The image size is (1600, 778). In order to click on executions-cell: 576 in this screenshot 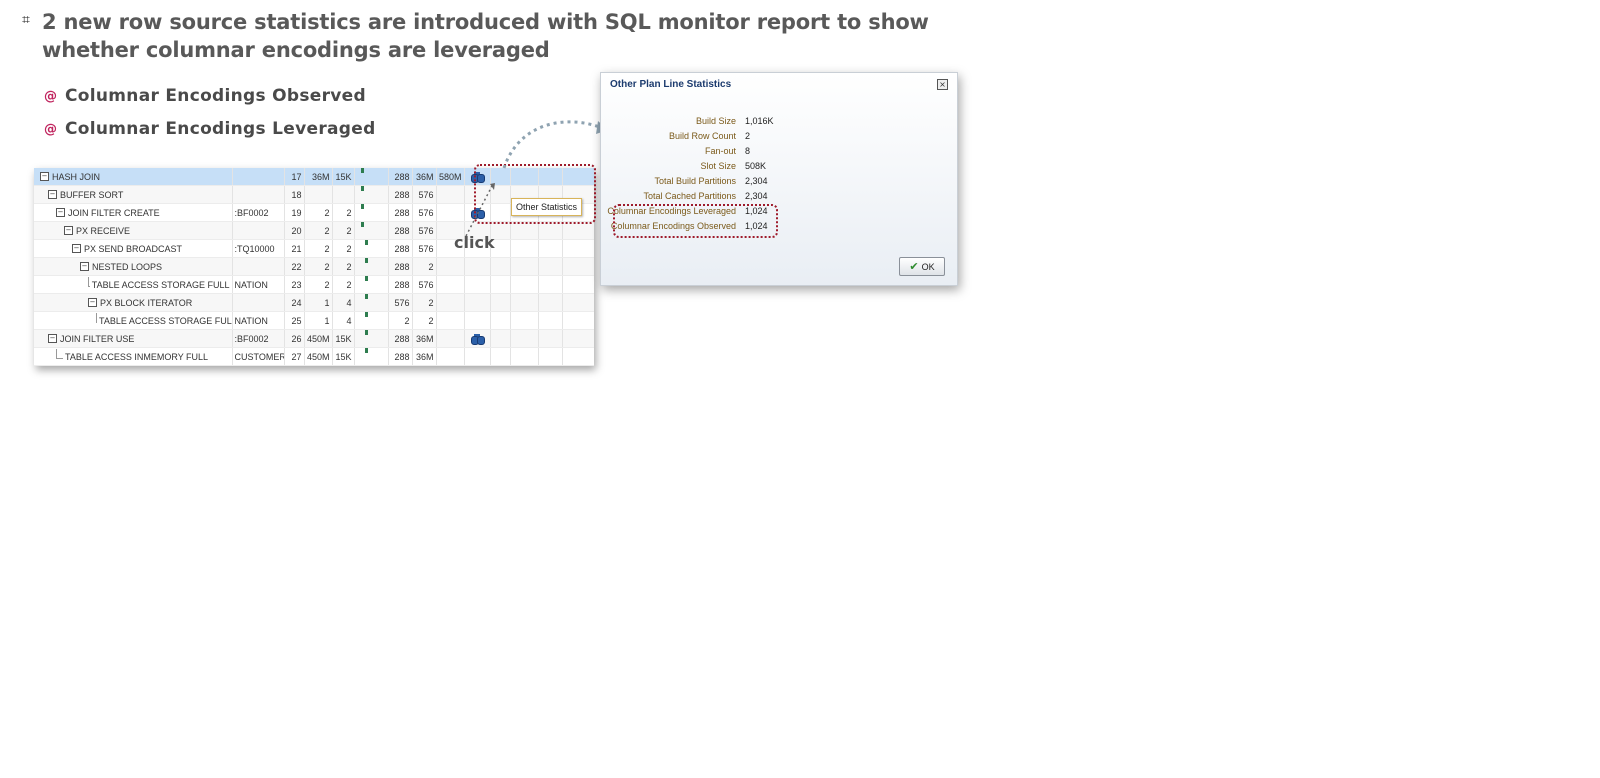, I will do `click(400, 302)`.